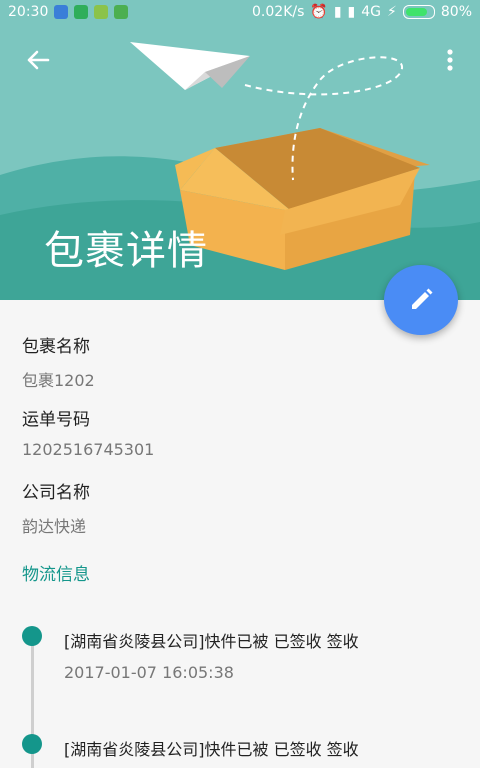 The width and height of the screenshot is (480, 768). I want to click on logistics-title: 物流信息, so click(56, 575).